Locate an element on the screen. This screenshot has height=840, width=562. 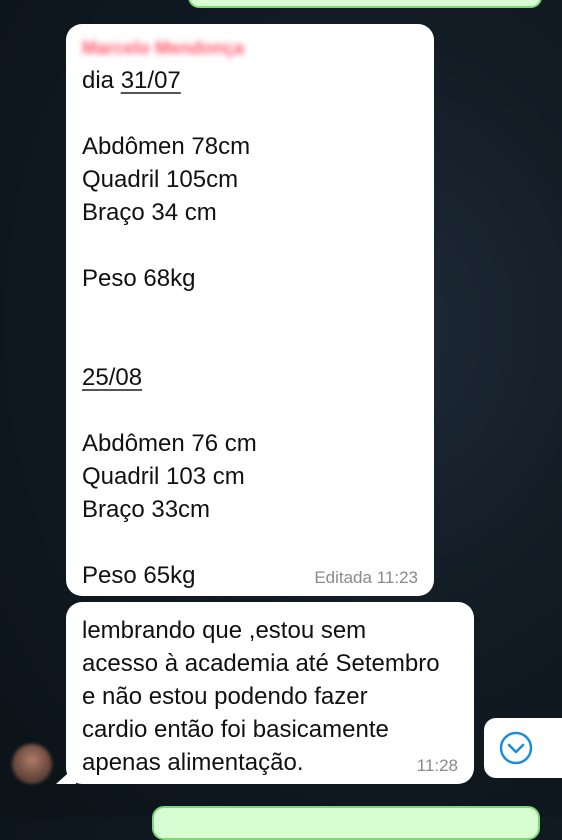
message-line: Abdômen 78cm is located at coordinates (166, 146).